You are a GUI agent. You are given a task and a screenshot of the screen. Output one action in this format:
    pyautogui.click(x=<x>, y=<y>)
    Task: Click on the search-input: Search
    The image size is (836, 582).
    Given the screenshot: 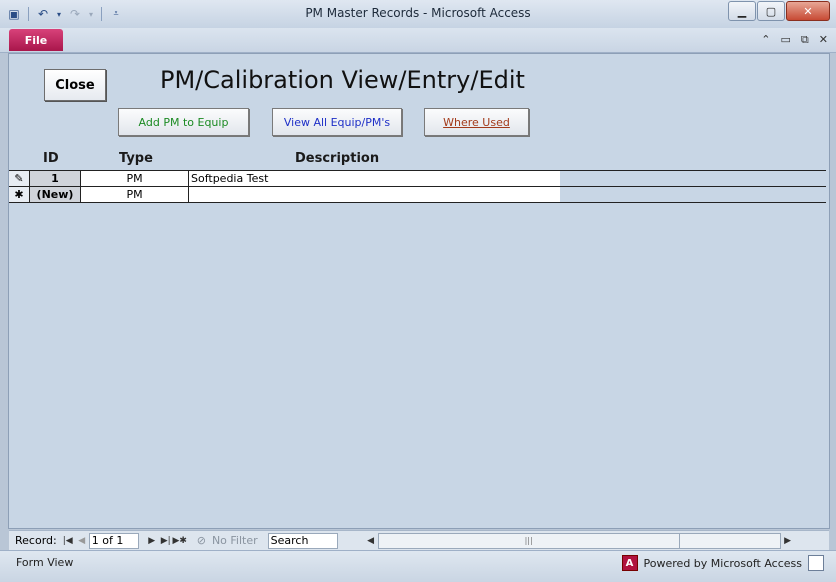 What is the action you would take?
    pyautogui.click(x=302, y=540)
    